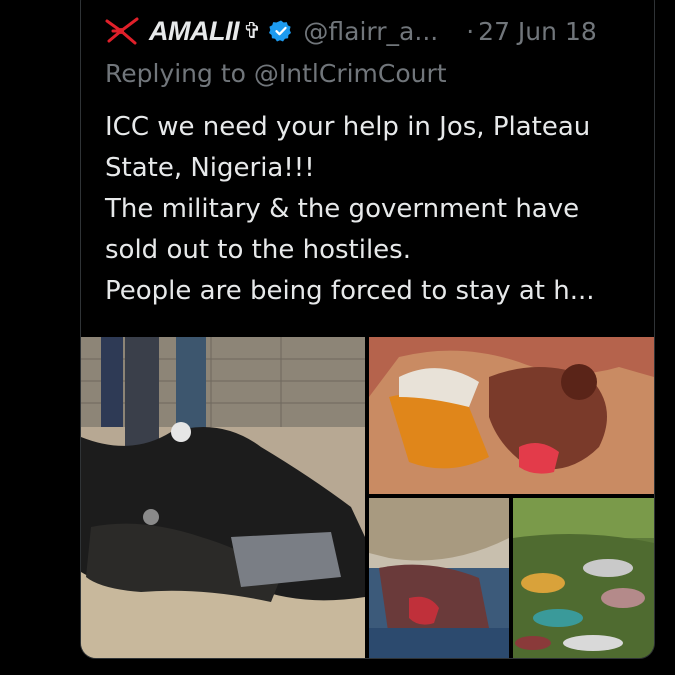 Image resolution: width=675 pixels, height=675 pixels. I want to click on photo-bottom-middle, so click(439, 578).